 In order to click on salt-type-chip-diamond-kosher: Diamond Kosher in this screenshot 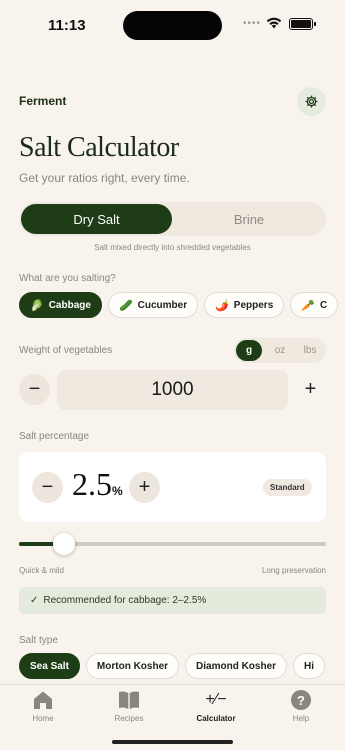, I will do `click(236, 666)`.